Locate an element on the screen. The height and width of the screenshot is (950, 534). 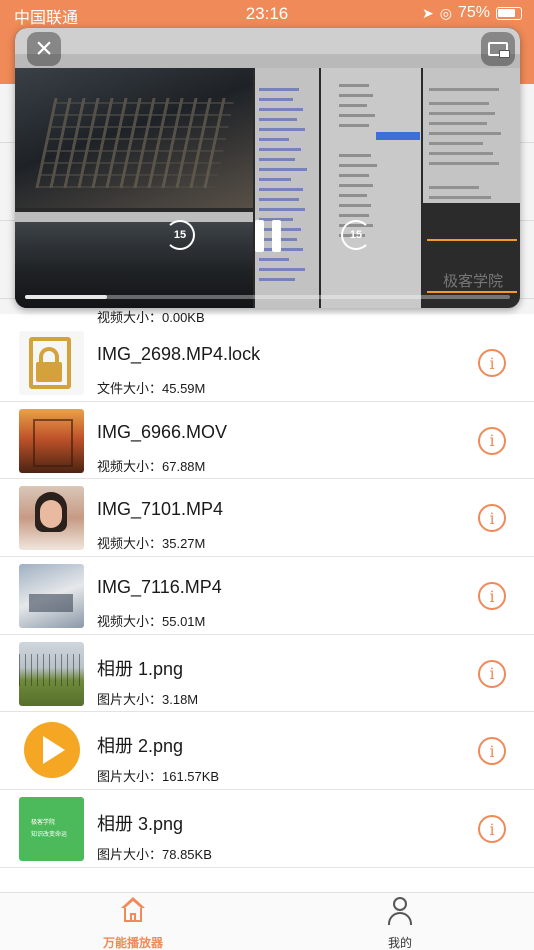
battery-percent: 75% is located at coordinates (473, 12).